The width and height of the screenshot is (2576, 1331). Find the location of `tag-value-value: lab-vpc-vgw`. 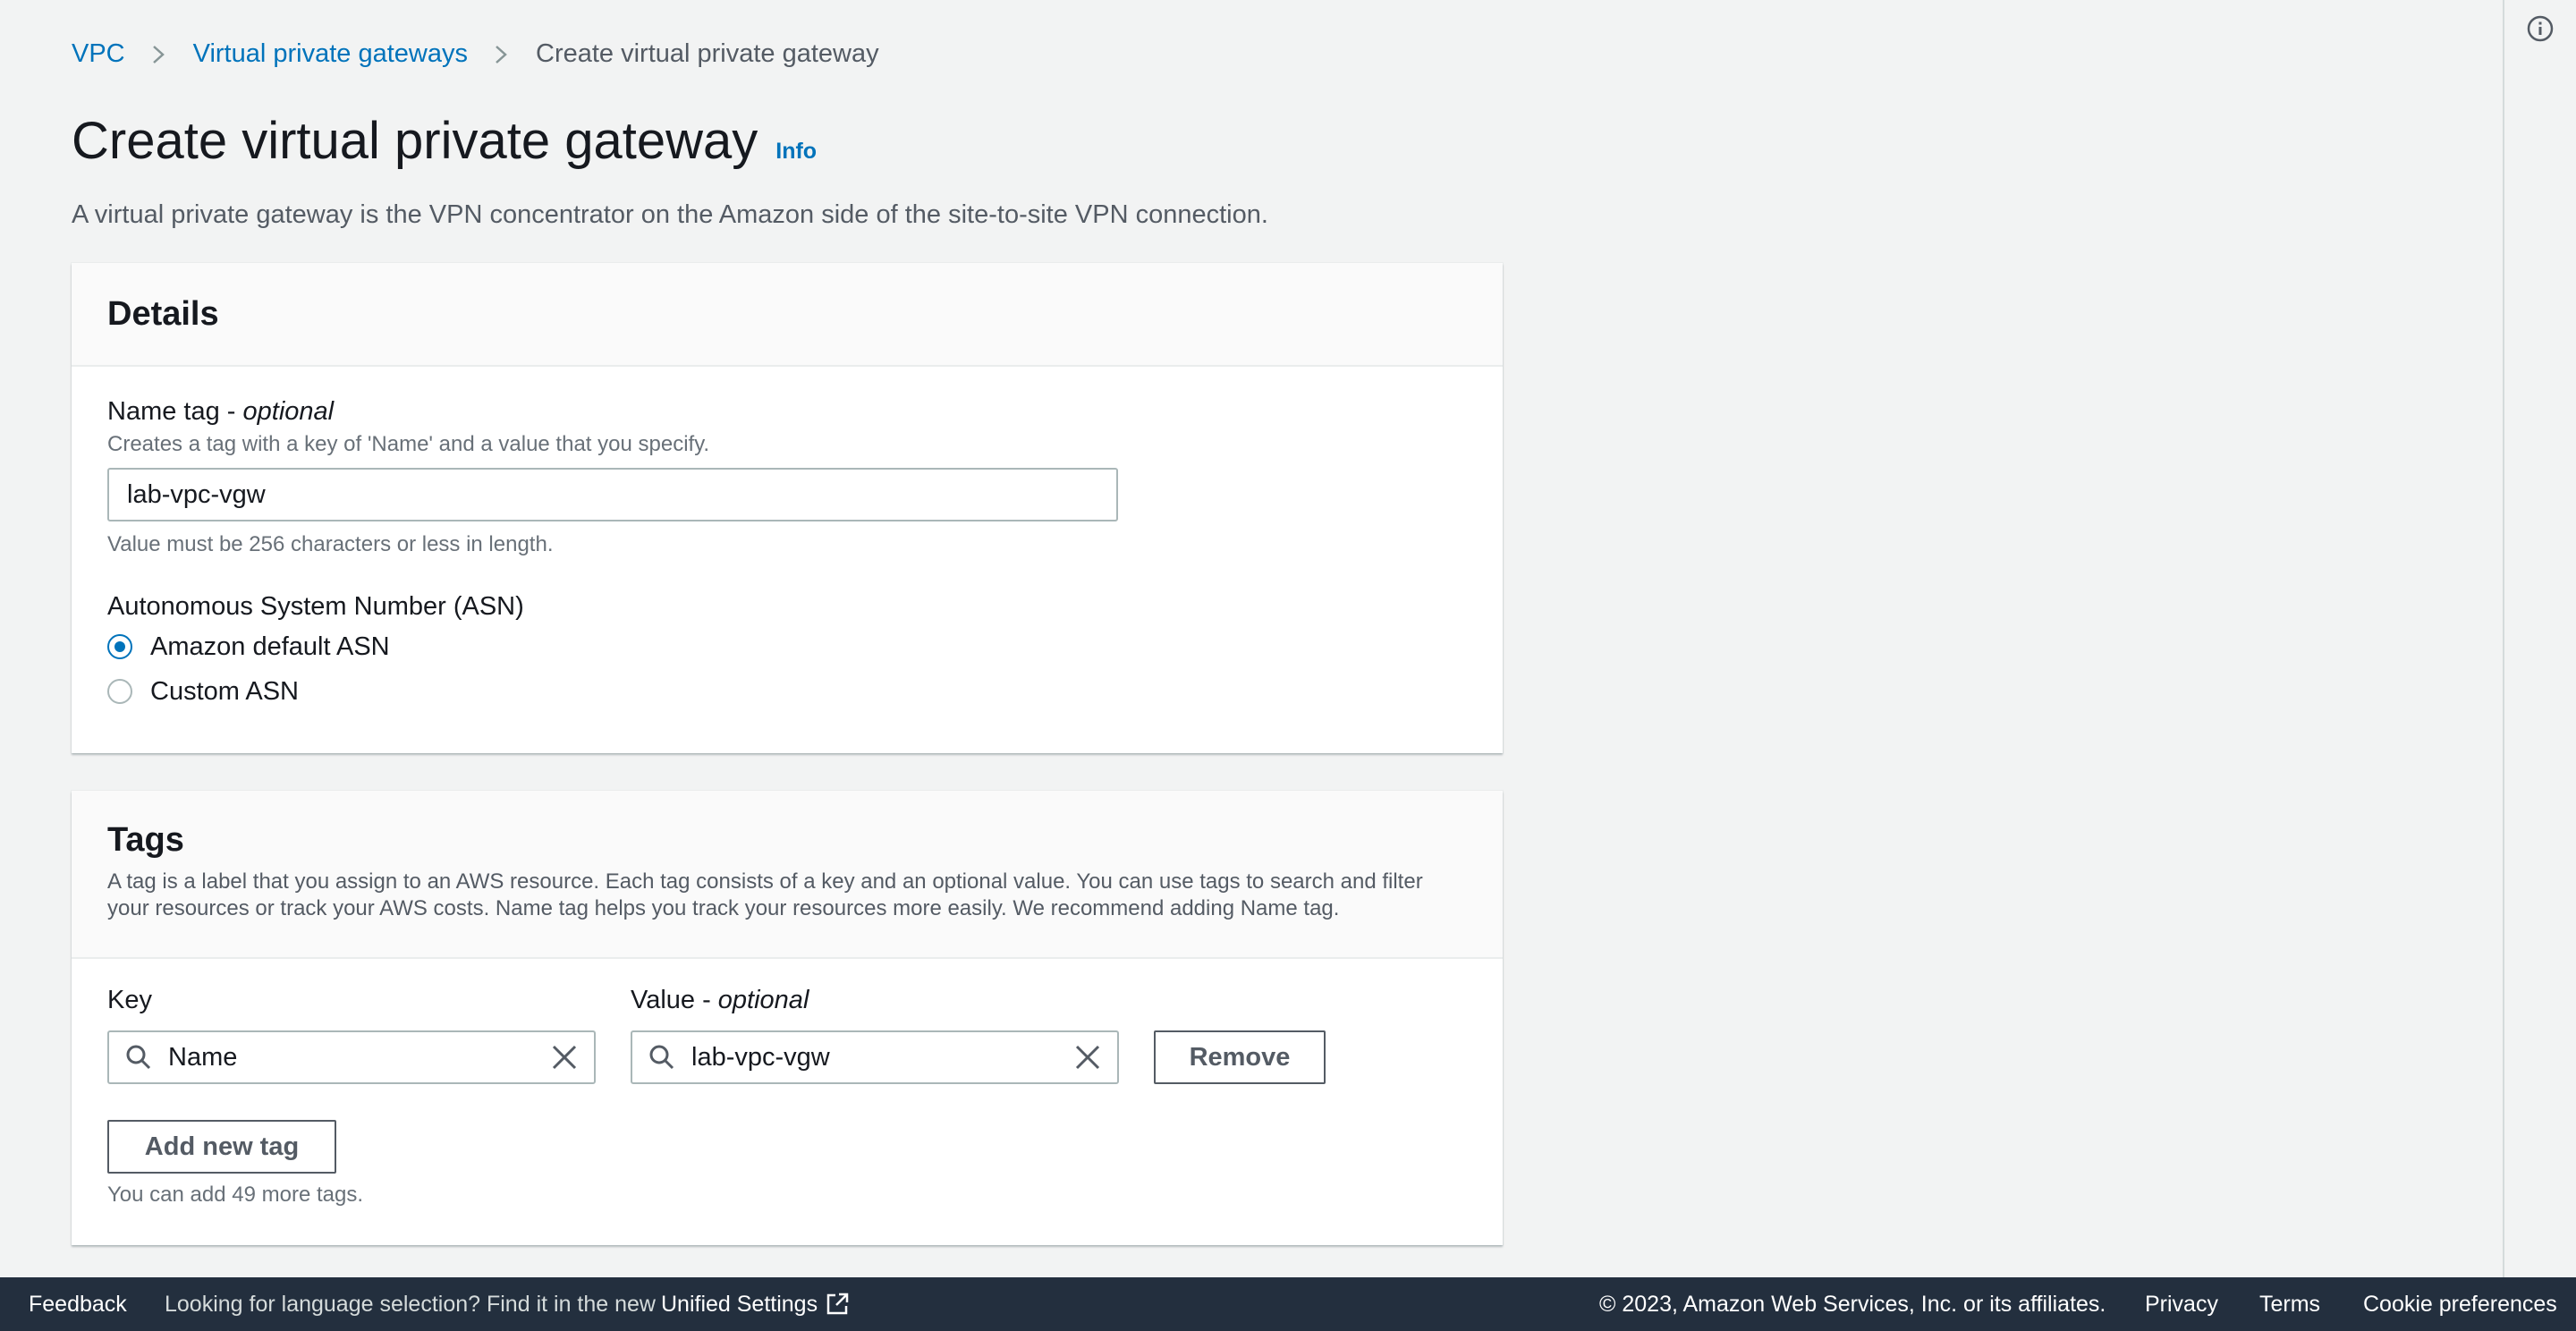

tag-value-value: lab-vpc-vgw is located at coordinates (760, 1057).